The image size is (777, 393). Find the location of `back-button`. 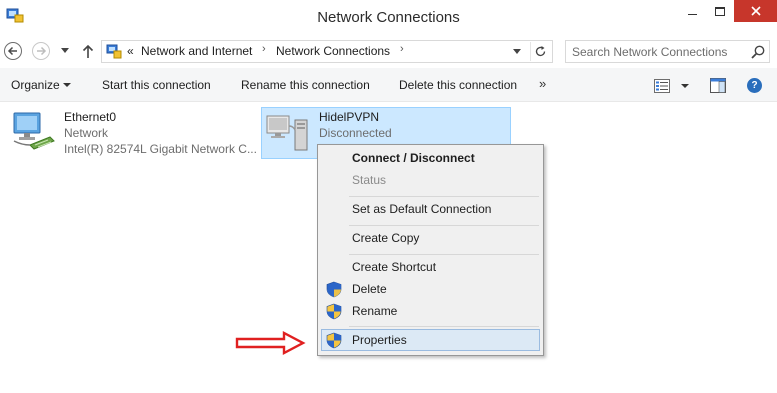

back-button is located at coordinates (13, 51).